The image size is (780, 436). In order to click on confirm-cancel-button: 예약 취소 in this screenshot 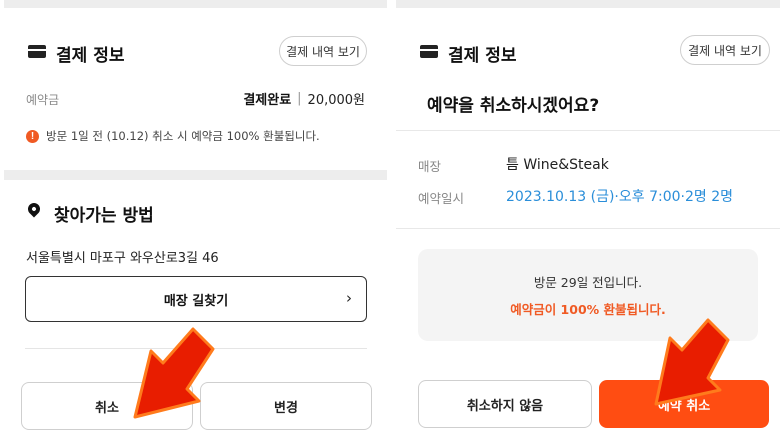, I will do `click(684, 404)`.